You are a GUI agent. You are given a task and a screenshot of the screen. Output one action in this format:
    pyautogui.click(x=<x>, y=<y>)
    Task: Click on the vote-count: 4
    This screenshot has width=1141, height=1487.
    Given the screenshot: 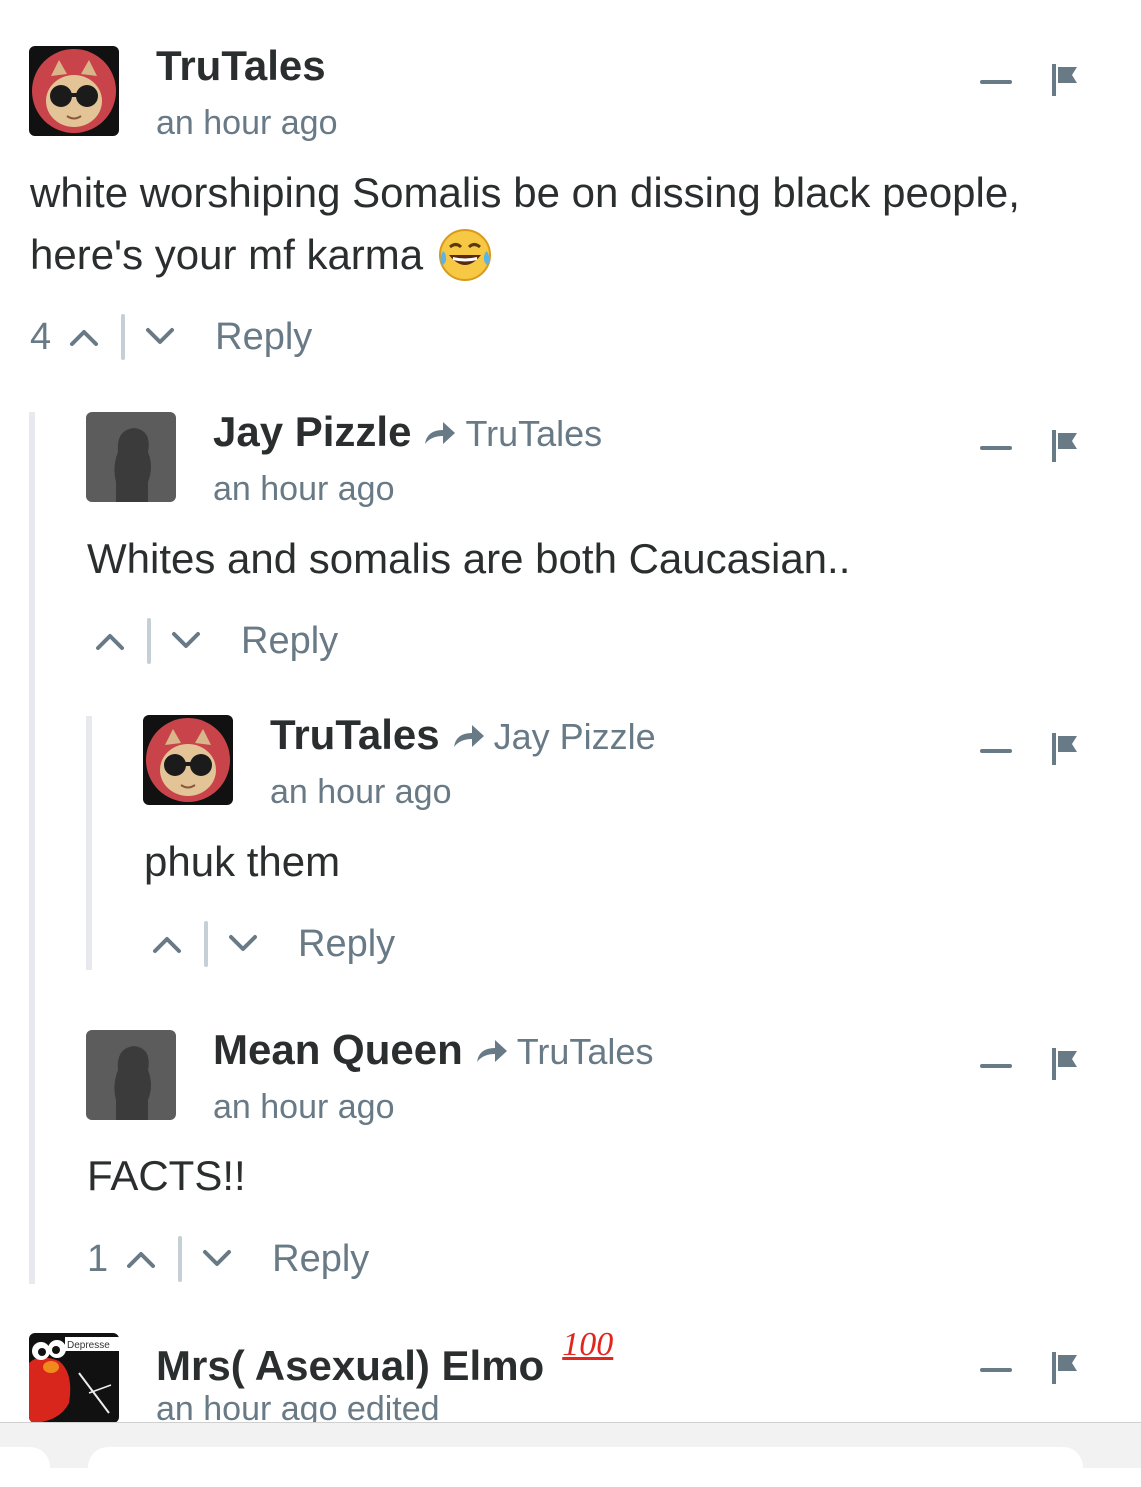 What is the action you would take?
    pyautogui.click(x=41, y=336)
    